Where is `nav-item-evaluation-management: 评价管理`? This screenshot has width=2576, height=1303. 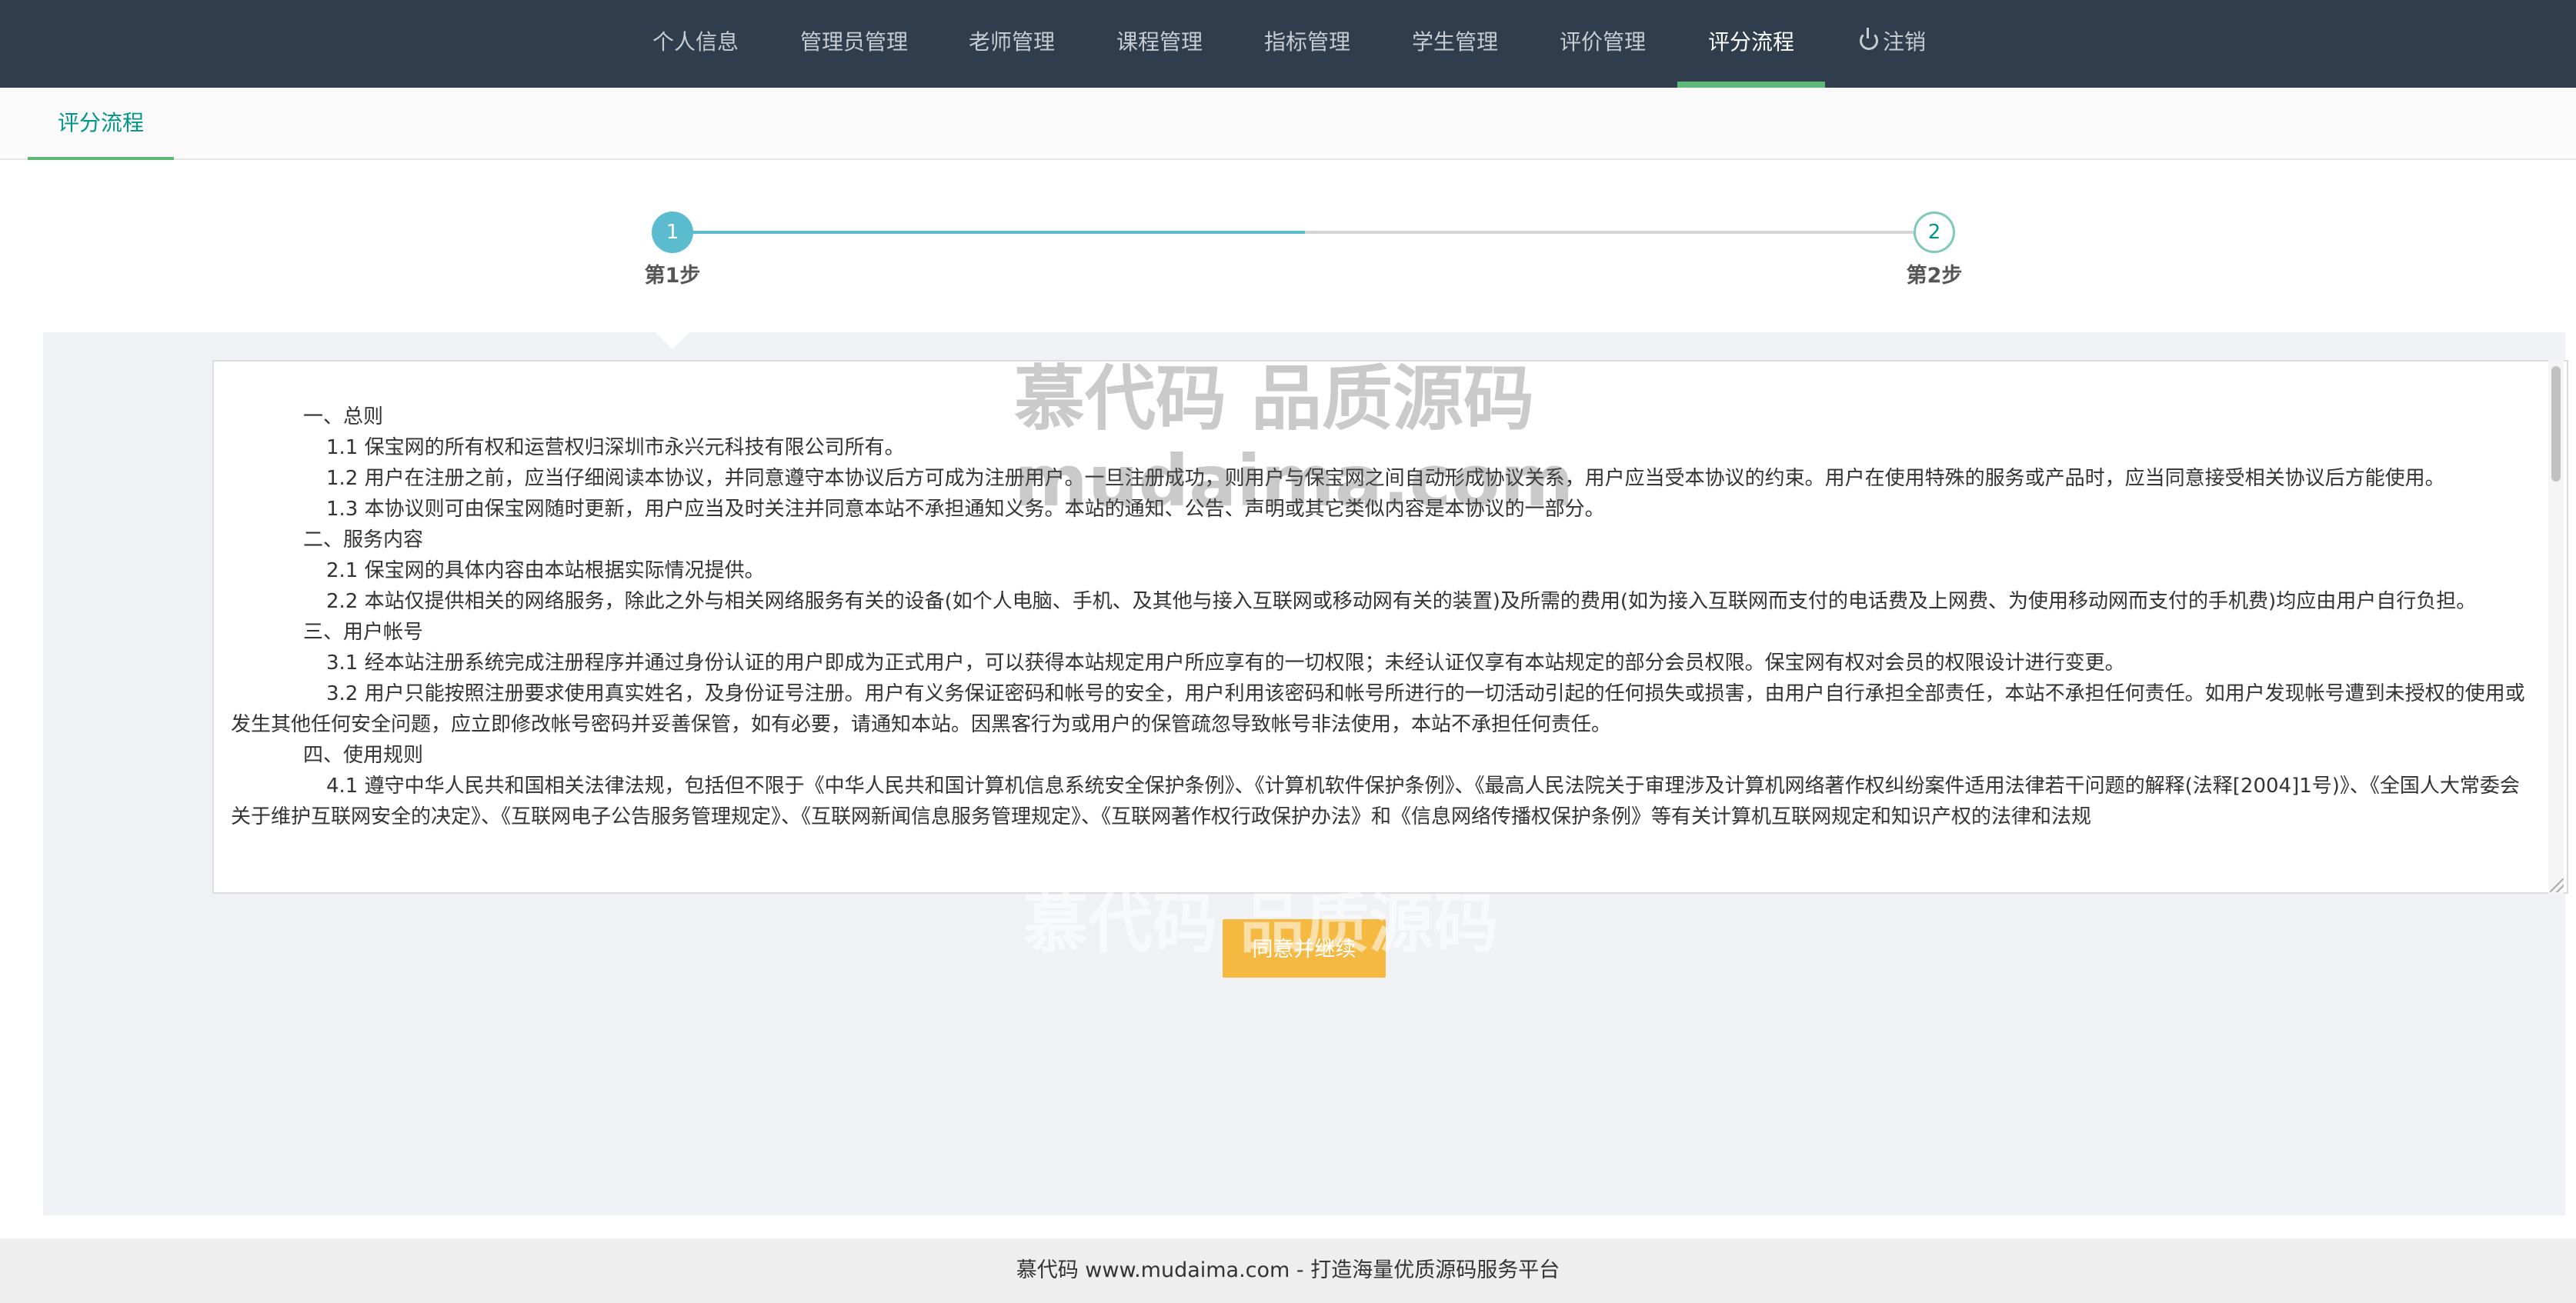
nav-item-evaluation-management: 评价管理 is located at coordinates (1603, 44).